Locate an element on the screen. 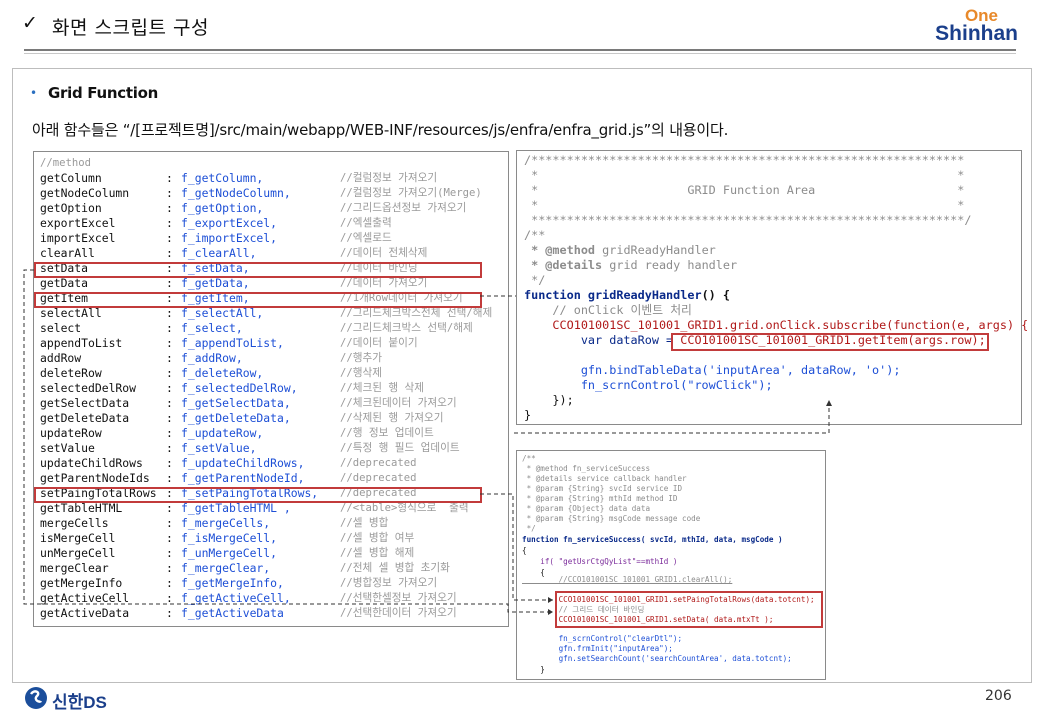  connector-setPaingTotalRows is located at coordinates (516, 547).